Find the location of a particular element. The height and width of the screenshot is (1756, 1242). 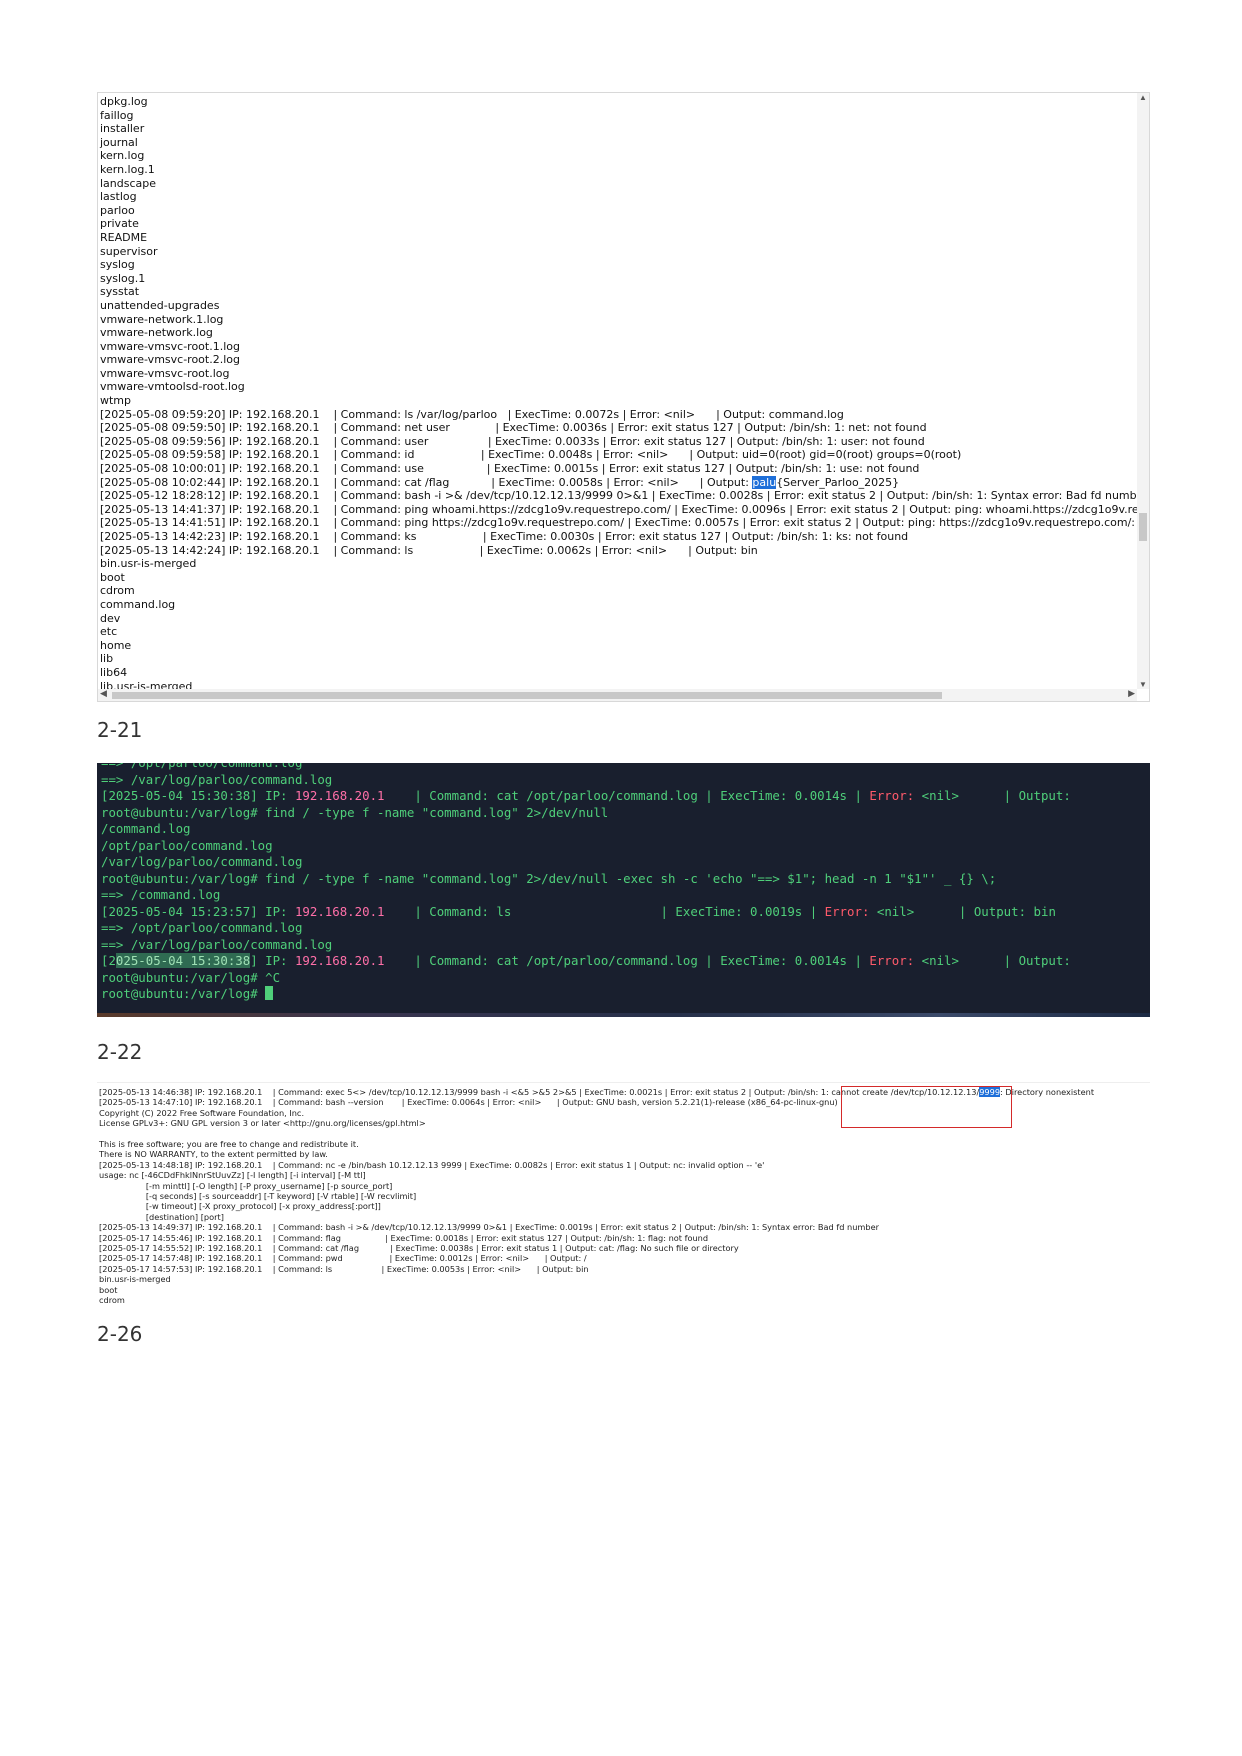

log-line: bin.usr-is-merged is located at coordinates (135, 1279).